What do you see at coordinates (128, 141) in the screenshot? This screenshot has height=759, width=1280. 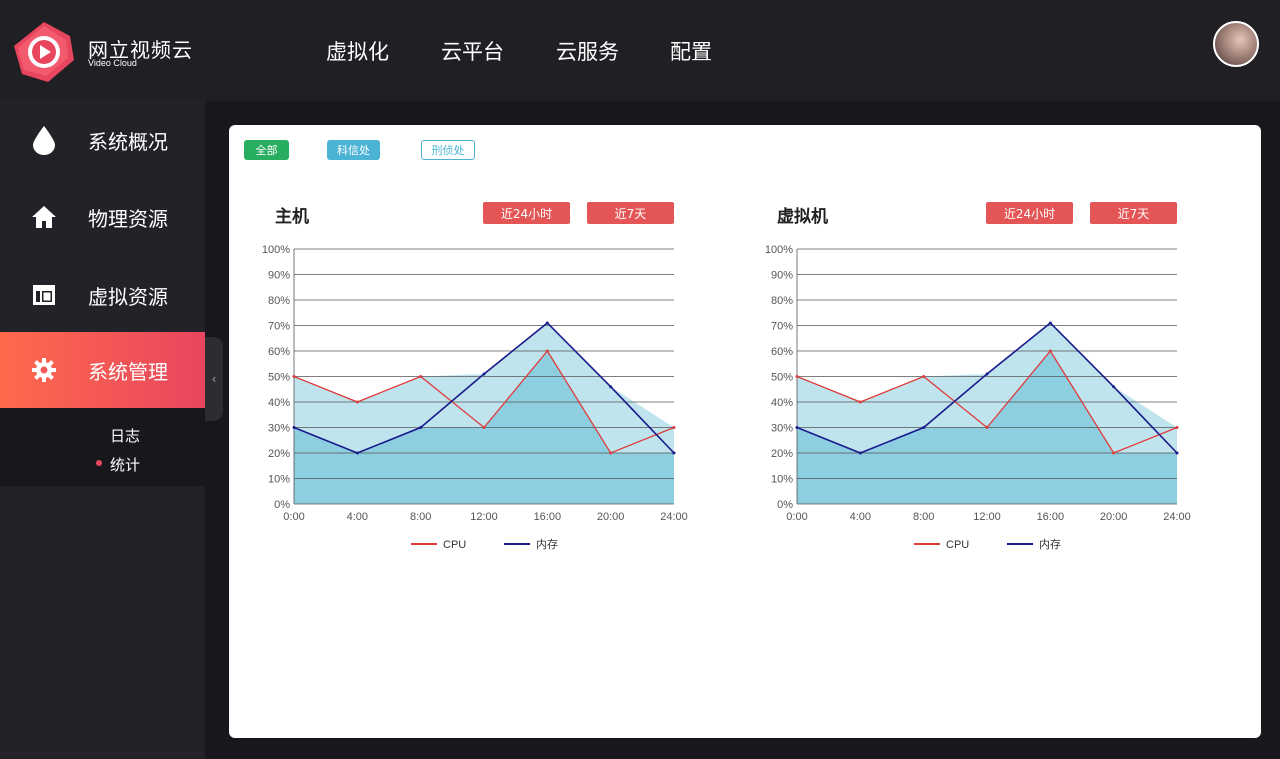 I see `sidebar-item-label: 系统概况` at bounding box center [128, 141].